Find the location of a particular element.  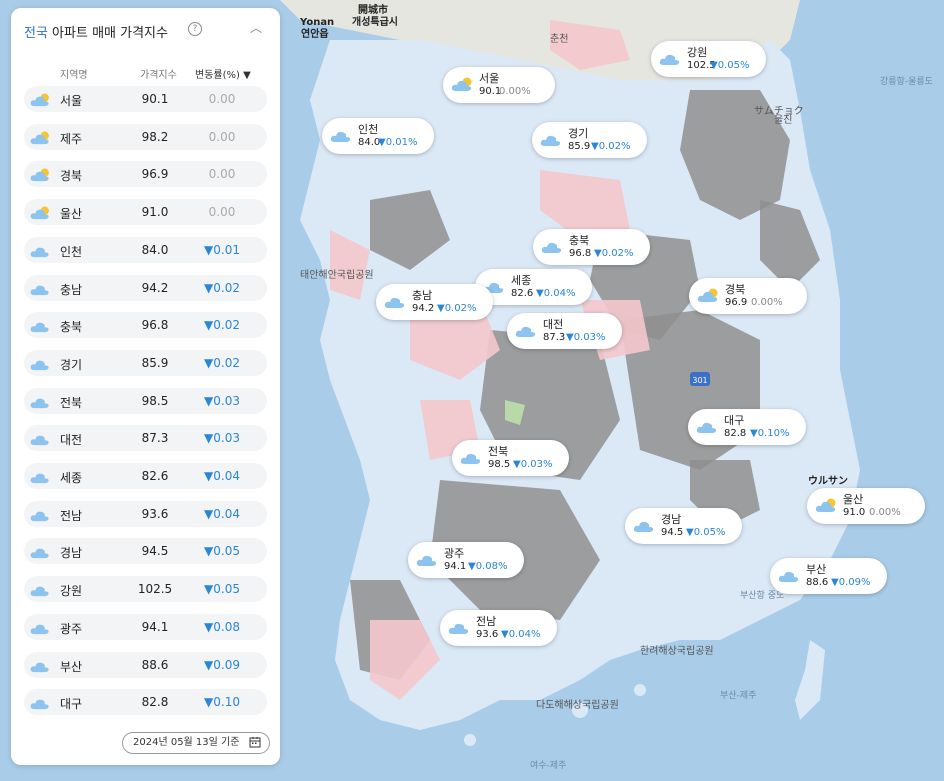

region-name: 광주 is located at coordinates (71, 628).